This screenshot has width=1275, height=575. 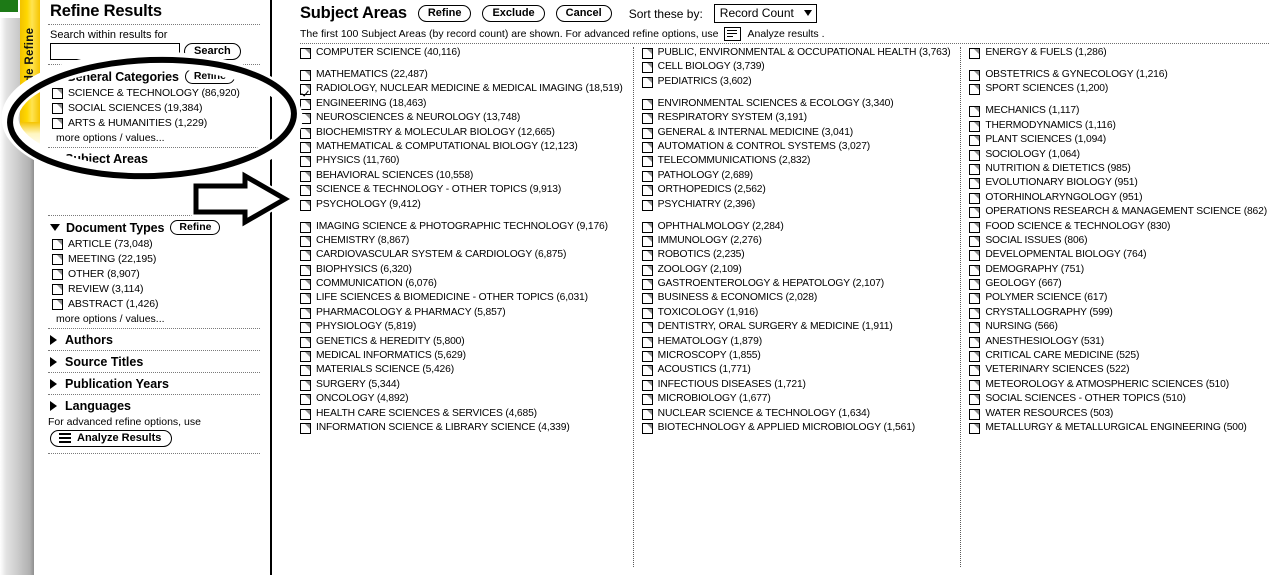 What do you see at coordinates (156, 76) in the screenshot?
I see `general-categories-header: General Categories Refine` at bounding box center [156, 76].